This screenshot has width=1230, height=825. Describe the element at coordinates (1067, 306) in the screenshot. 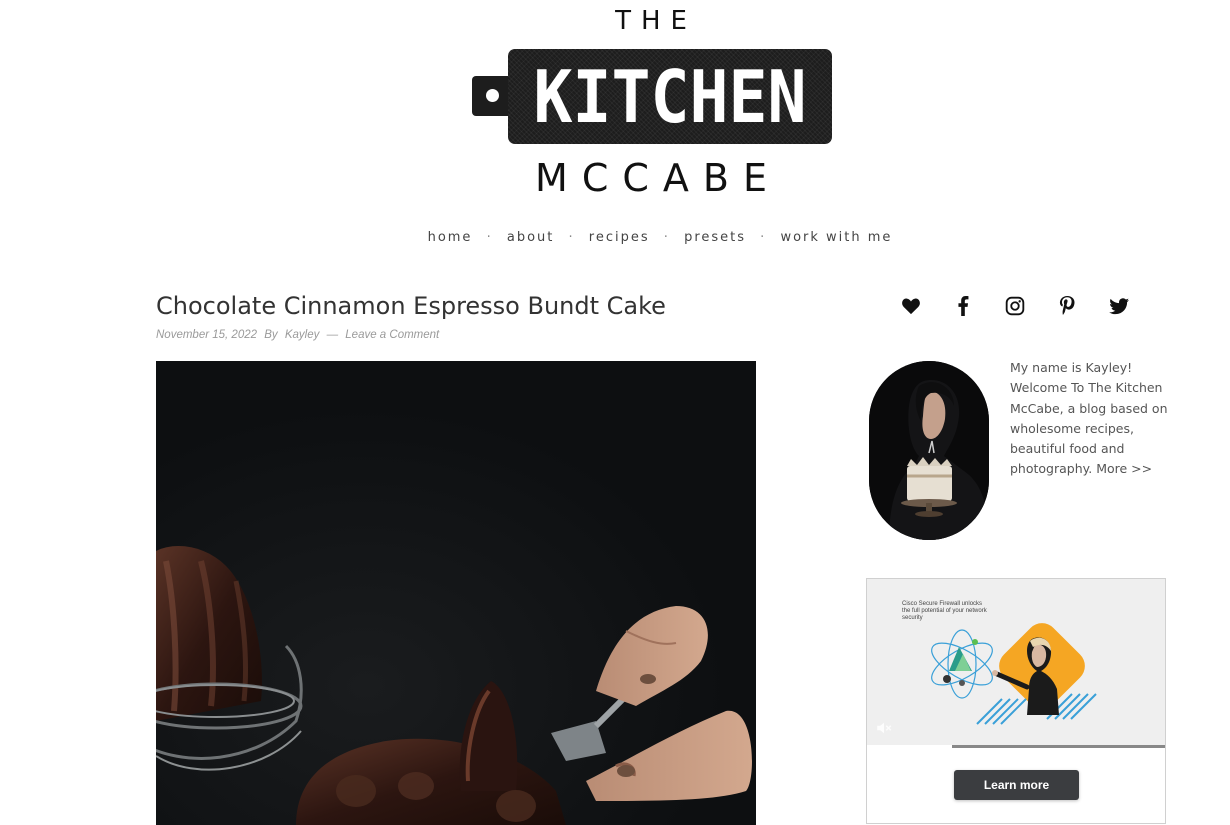

I see `pinterest-icon` at that location.